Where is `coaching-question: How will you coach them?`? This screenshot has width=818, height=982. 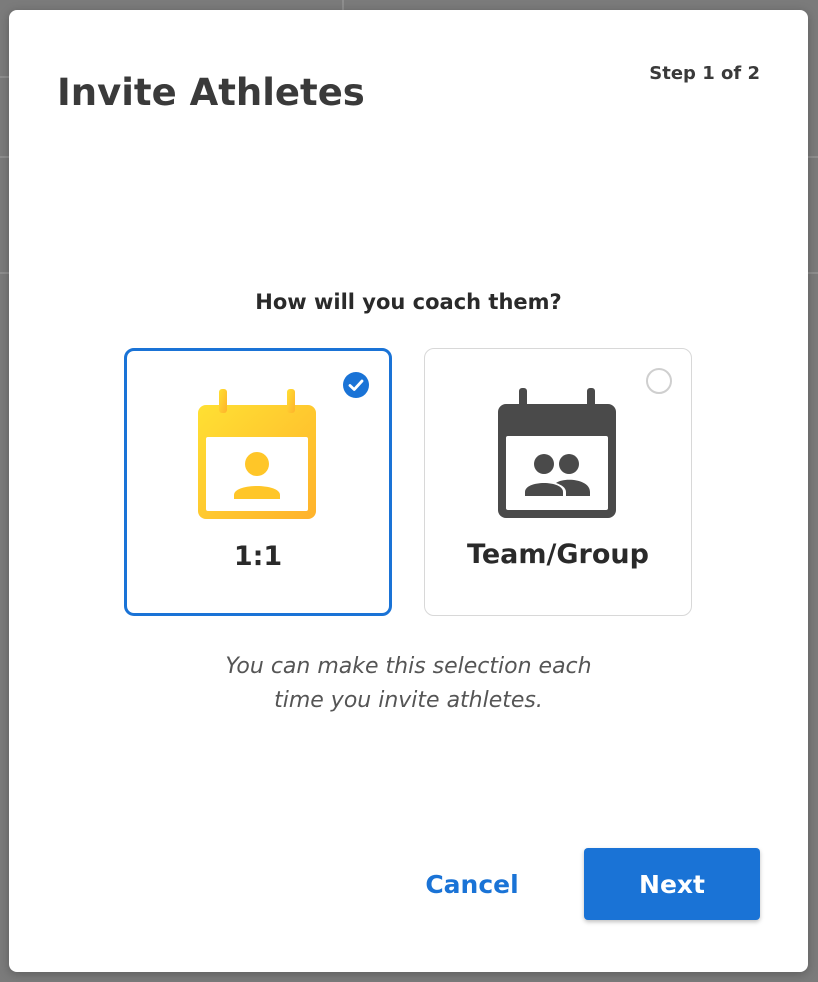 coaching-question: How will you coach them? is located at coordinates (408, 302).